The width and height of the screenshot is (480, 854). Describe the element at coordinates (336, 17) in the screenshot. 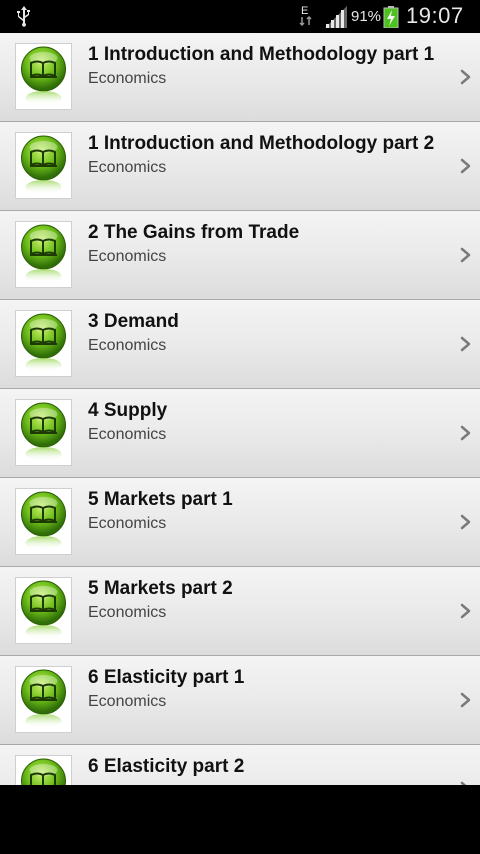

I see `signal-icon` at that location.